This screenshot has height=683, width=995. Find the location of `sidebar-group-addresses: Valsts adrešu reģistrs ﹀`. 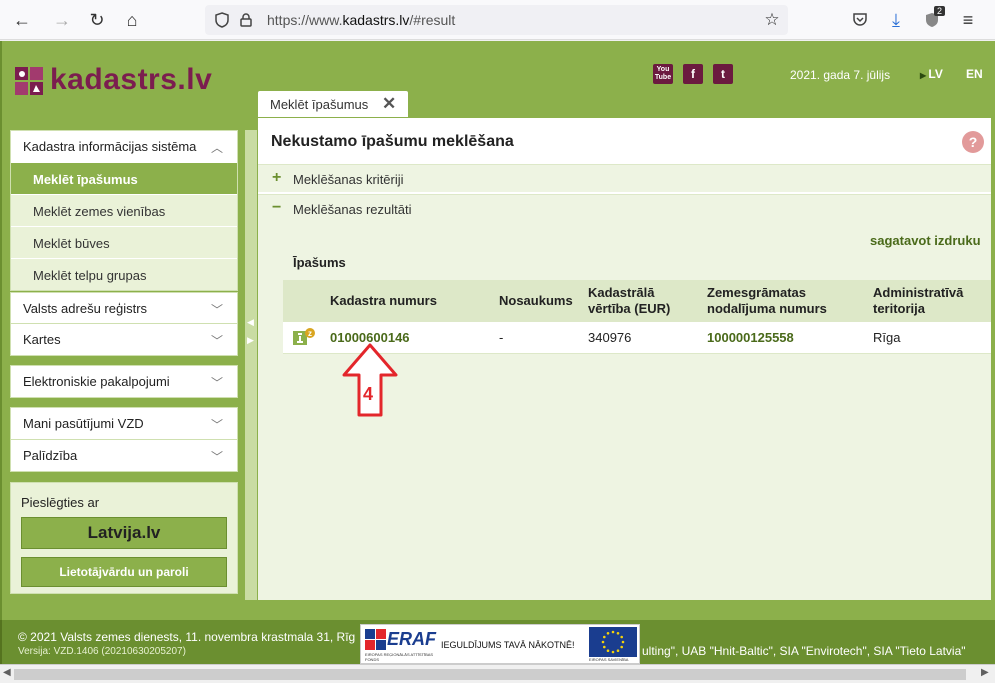

sidebar-group-addresses: Valsts adrešu reģistrs ﹀ is located at coordinates (124, 308).